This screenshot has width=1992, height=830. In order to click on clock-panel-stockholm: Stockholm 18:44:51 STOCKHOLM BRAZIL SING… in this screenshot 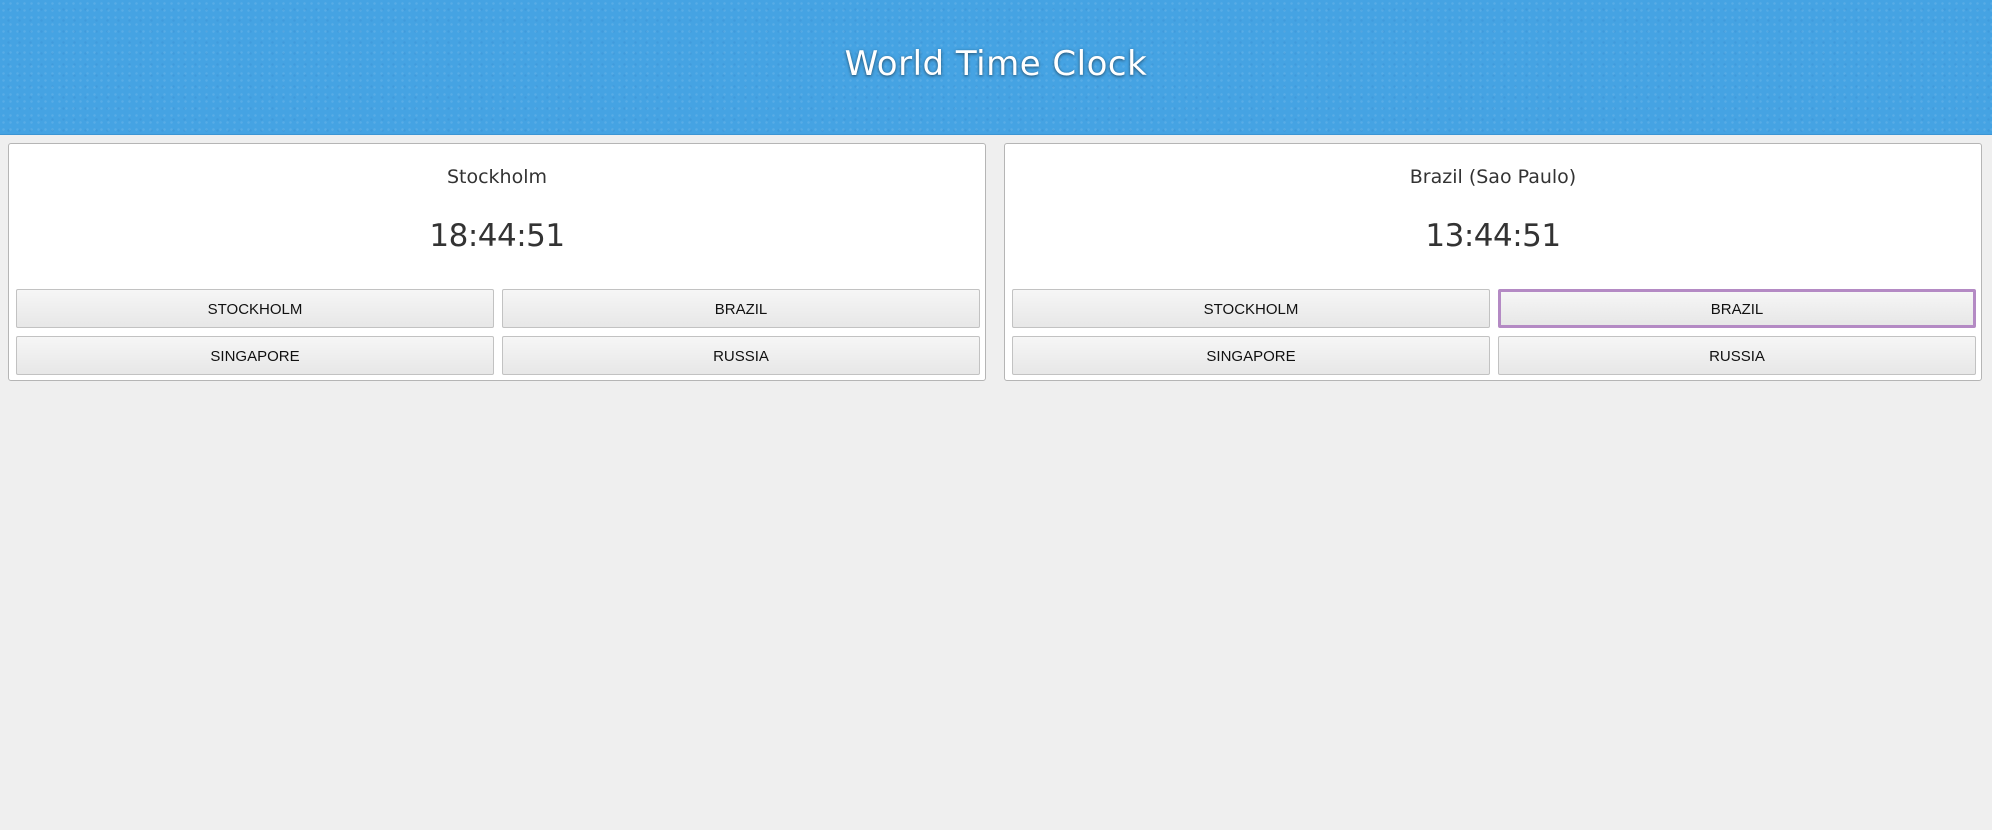, I will do `click(497, 262)`.